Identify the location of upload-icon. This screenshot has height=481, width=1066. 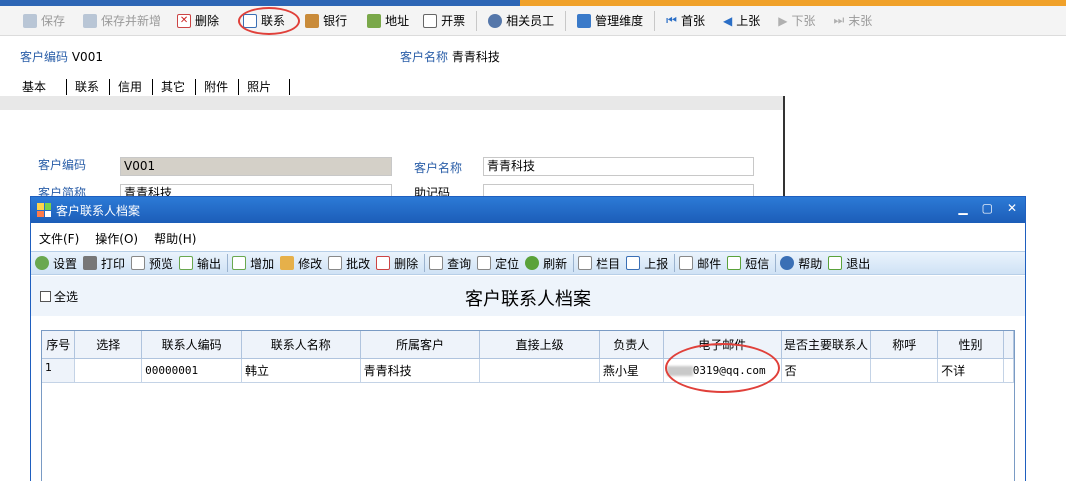
(633, 263).